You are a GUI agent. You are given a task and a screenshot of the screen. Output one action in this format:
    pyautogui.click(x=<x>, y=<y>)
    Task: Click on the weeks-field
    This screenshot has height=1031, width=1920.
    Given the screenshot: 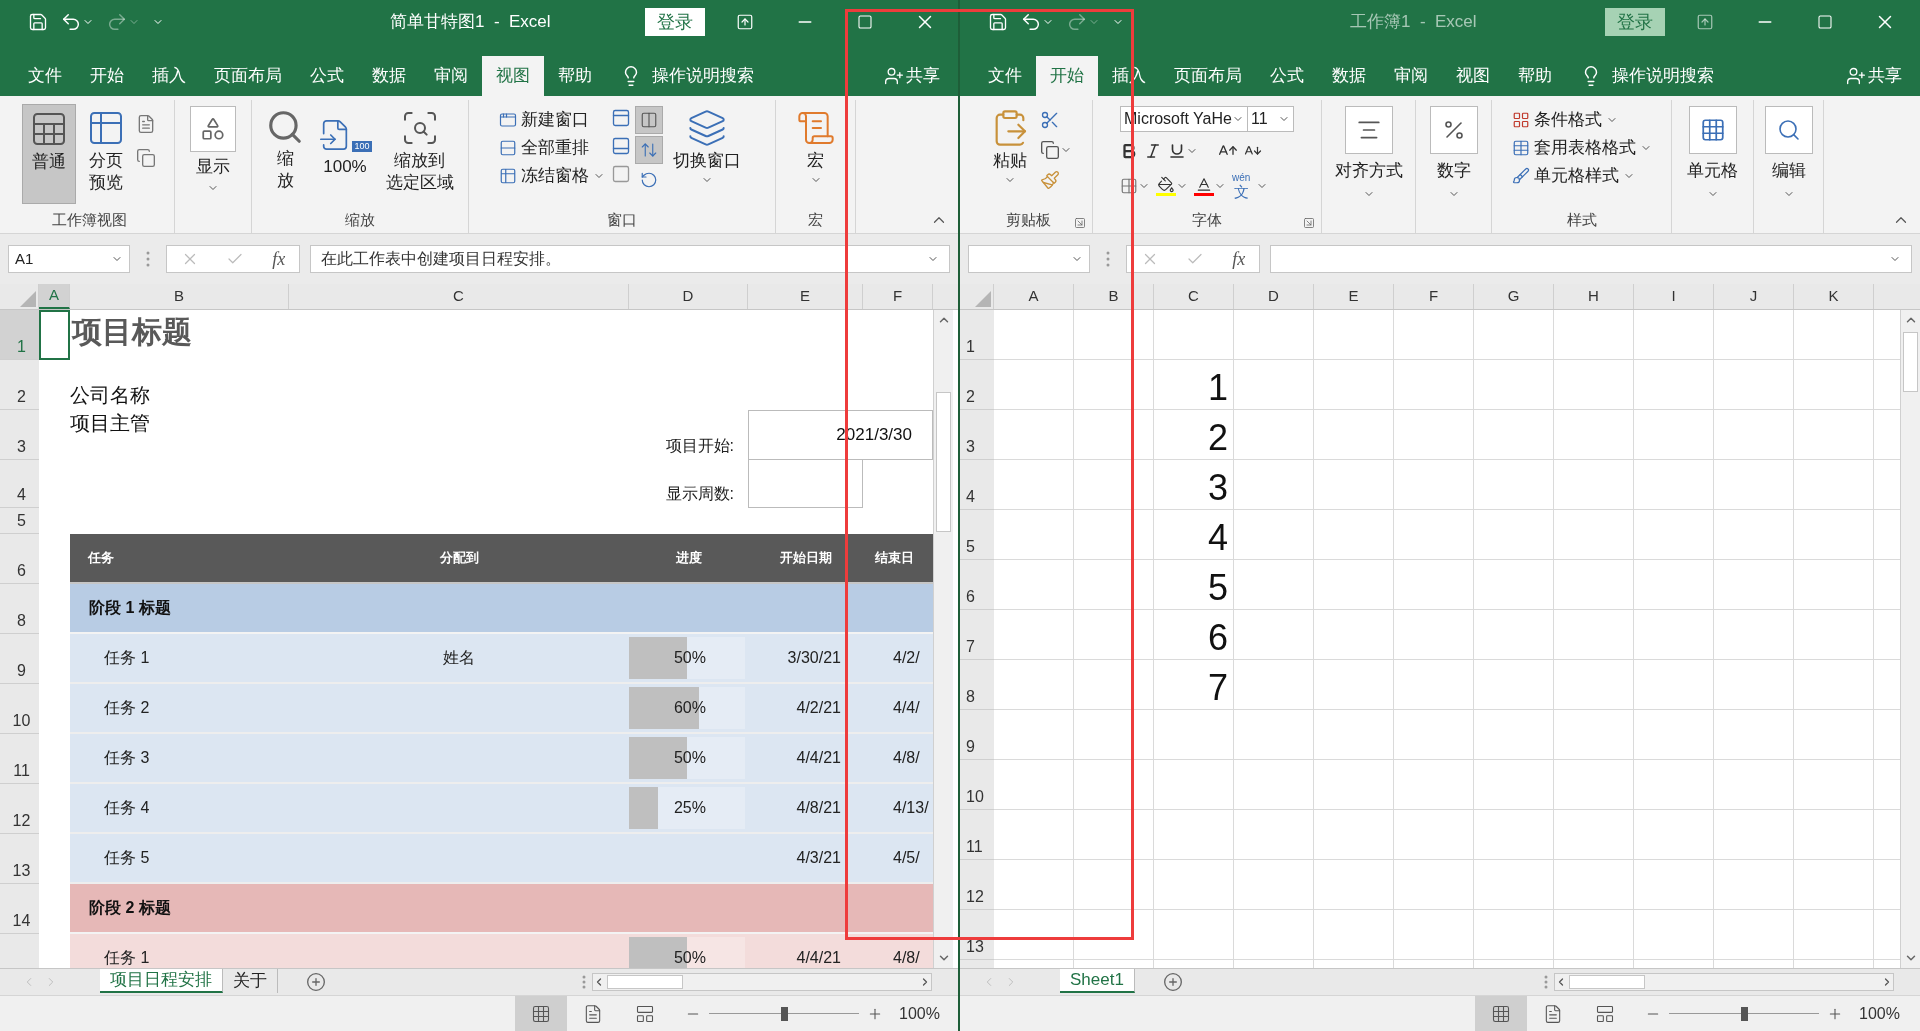 What is the action you would take?
    pyautogui.click(x=805, y=484)
    